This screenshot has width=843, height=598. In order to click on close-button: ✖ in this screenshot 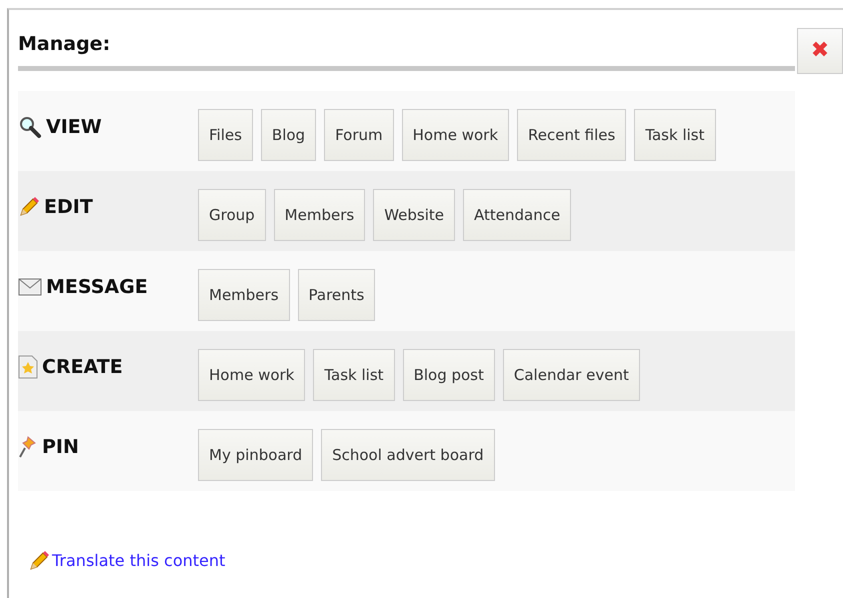, I will do `click(820, 51)`.